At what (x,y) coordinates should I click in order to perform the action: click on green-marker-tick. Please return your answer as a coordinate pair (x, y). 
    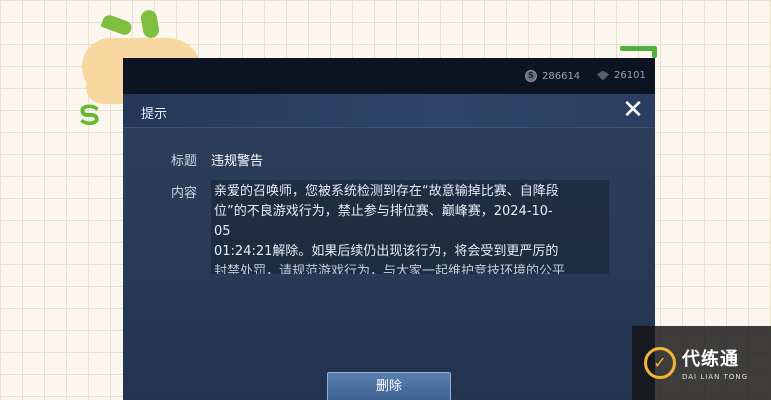
    Looking at the image, I should click on (654, 52).